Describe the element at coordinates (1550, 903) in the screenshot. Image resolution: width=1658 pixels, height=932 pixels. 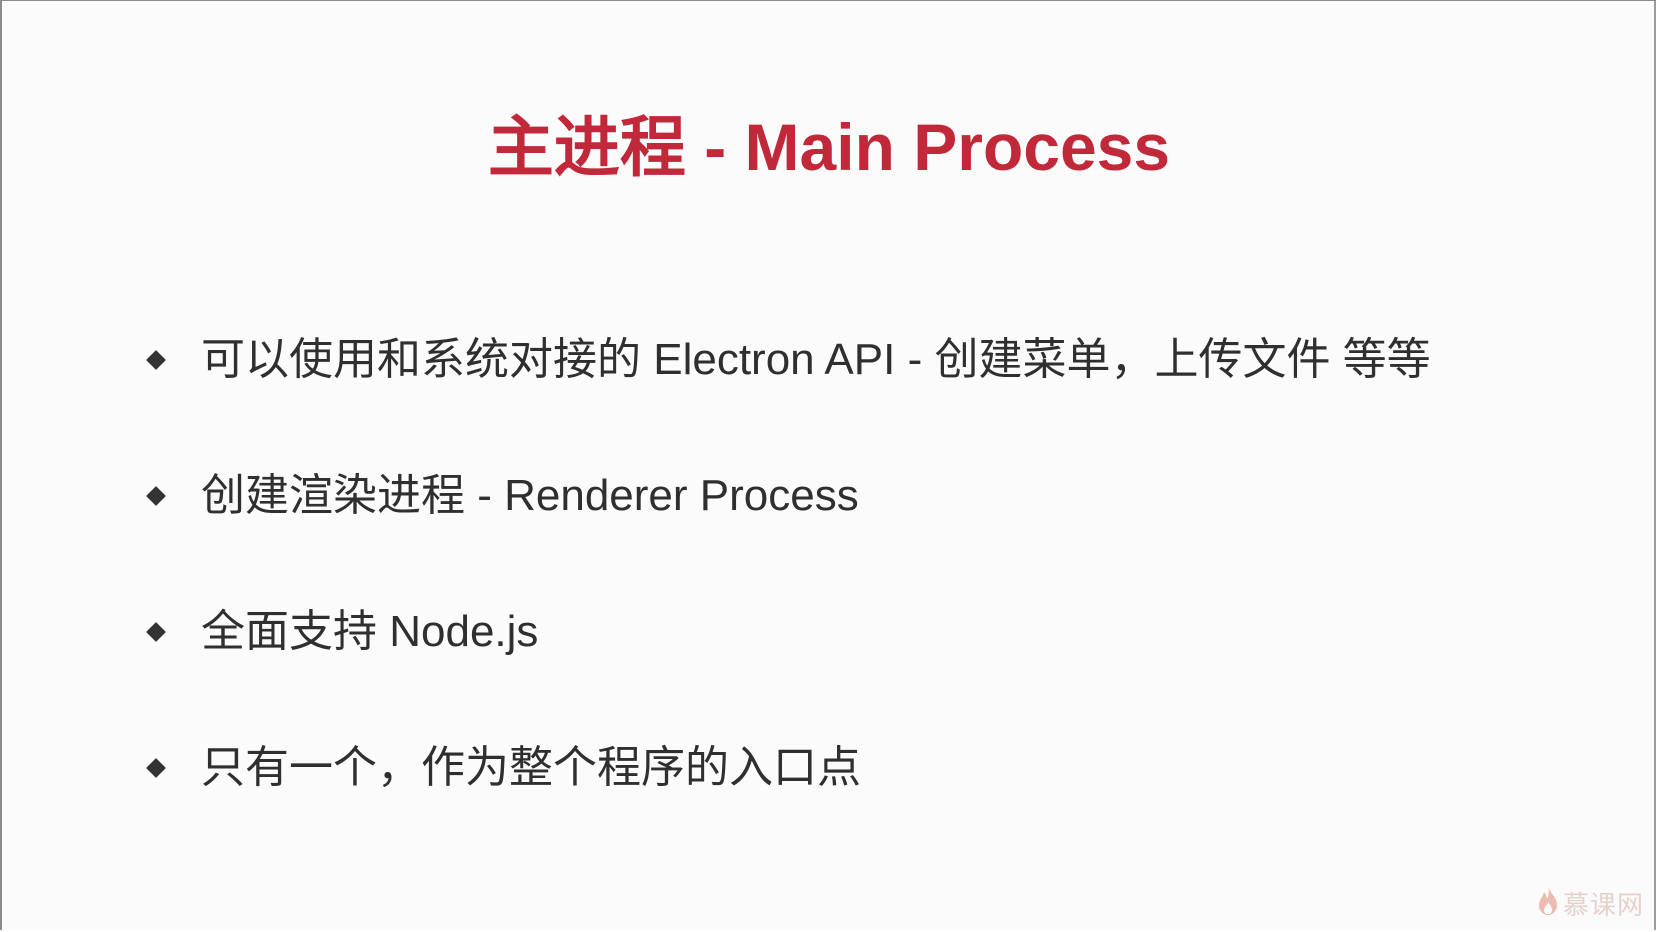
I see `flame-icon` at that location.